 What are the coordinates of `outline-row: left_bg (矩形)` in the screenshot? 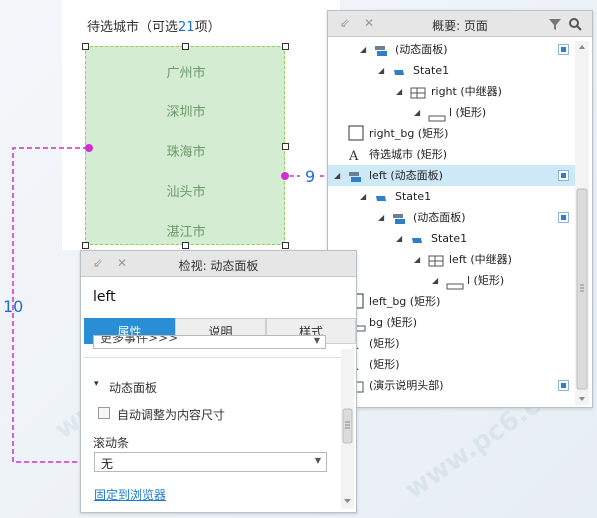 It's located at (452, 301).